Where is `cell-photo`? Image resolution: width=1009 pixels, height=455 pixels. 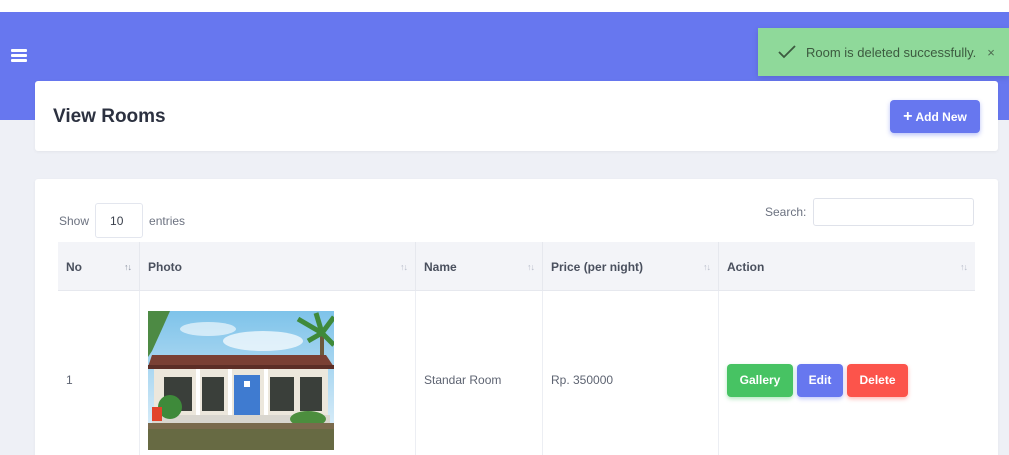 cell-photo is located at coordinates (278, 373).